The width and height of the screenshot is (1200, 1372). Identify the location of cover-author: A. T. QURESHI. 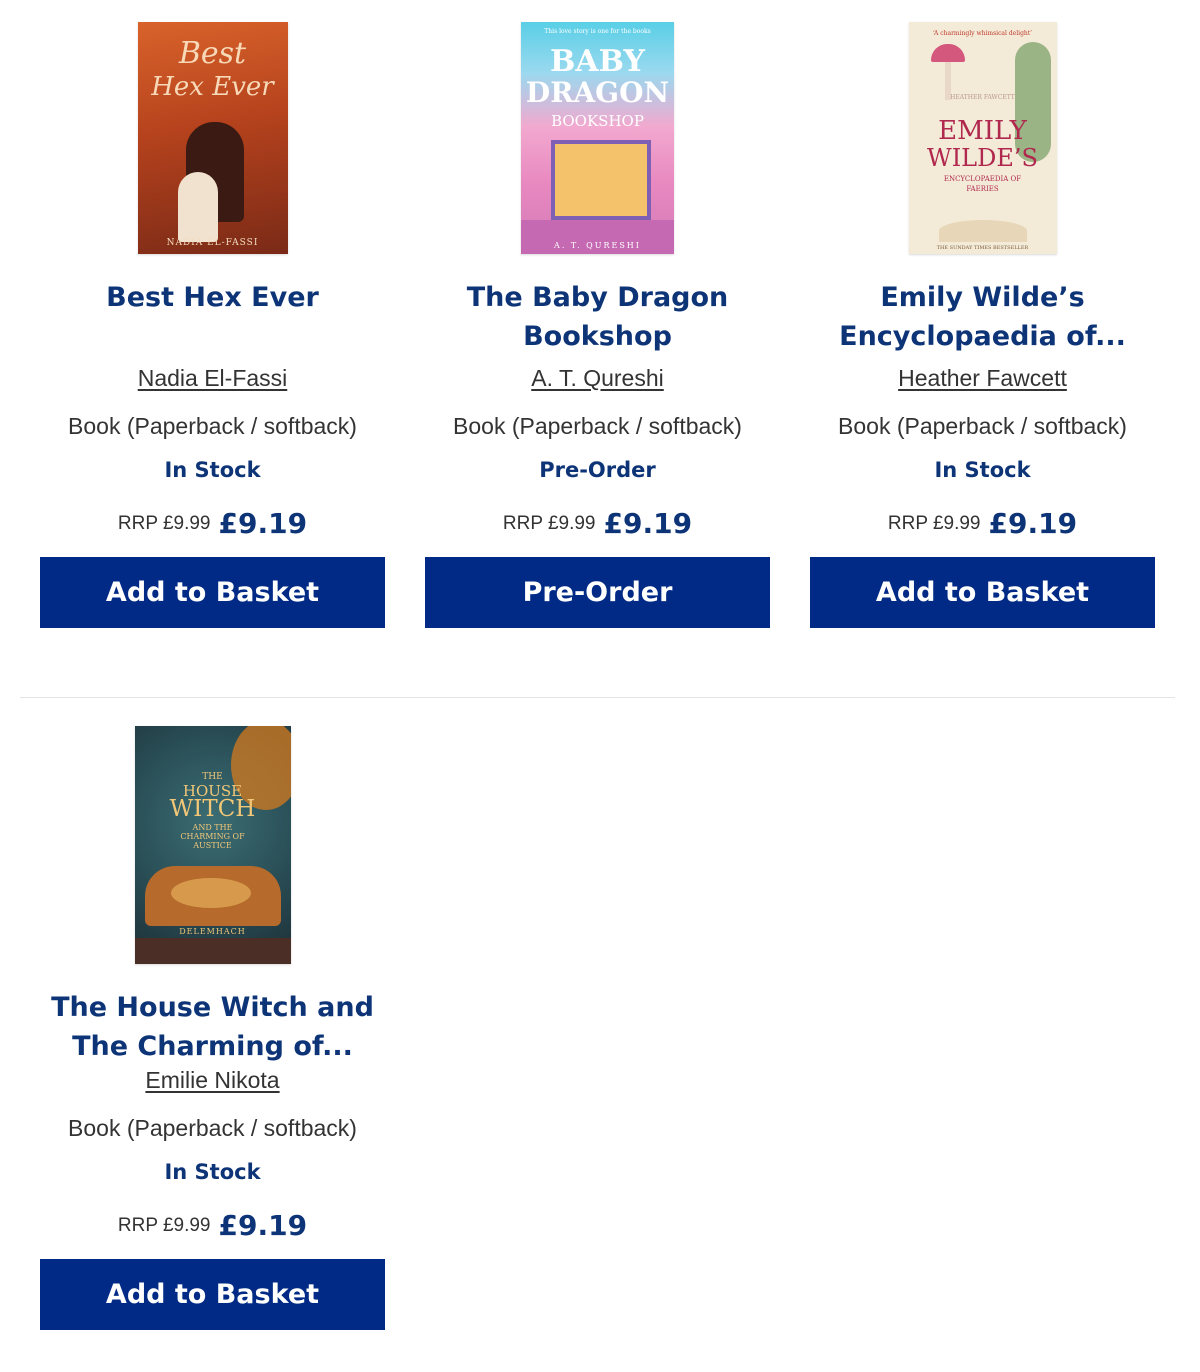
(597, 245).